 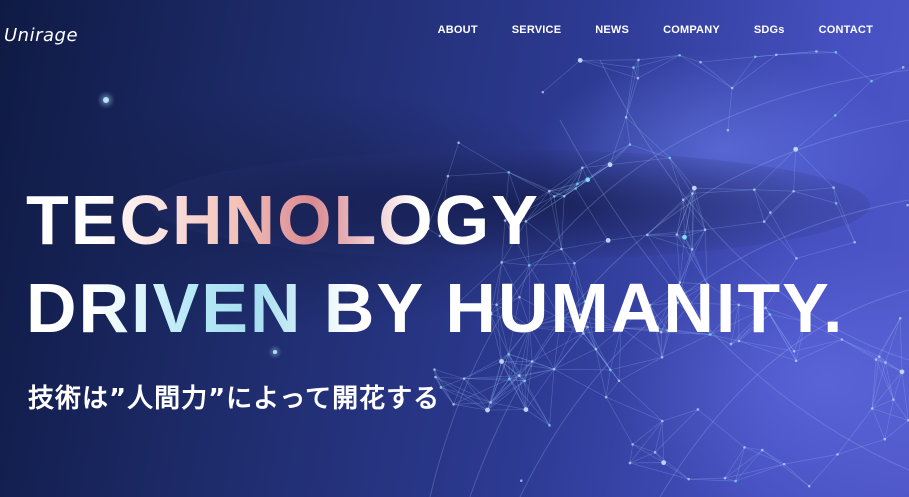 I want to click on headline-line-2: DRIVEN BY HUMANITY., so click(x=435, y=308).